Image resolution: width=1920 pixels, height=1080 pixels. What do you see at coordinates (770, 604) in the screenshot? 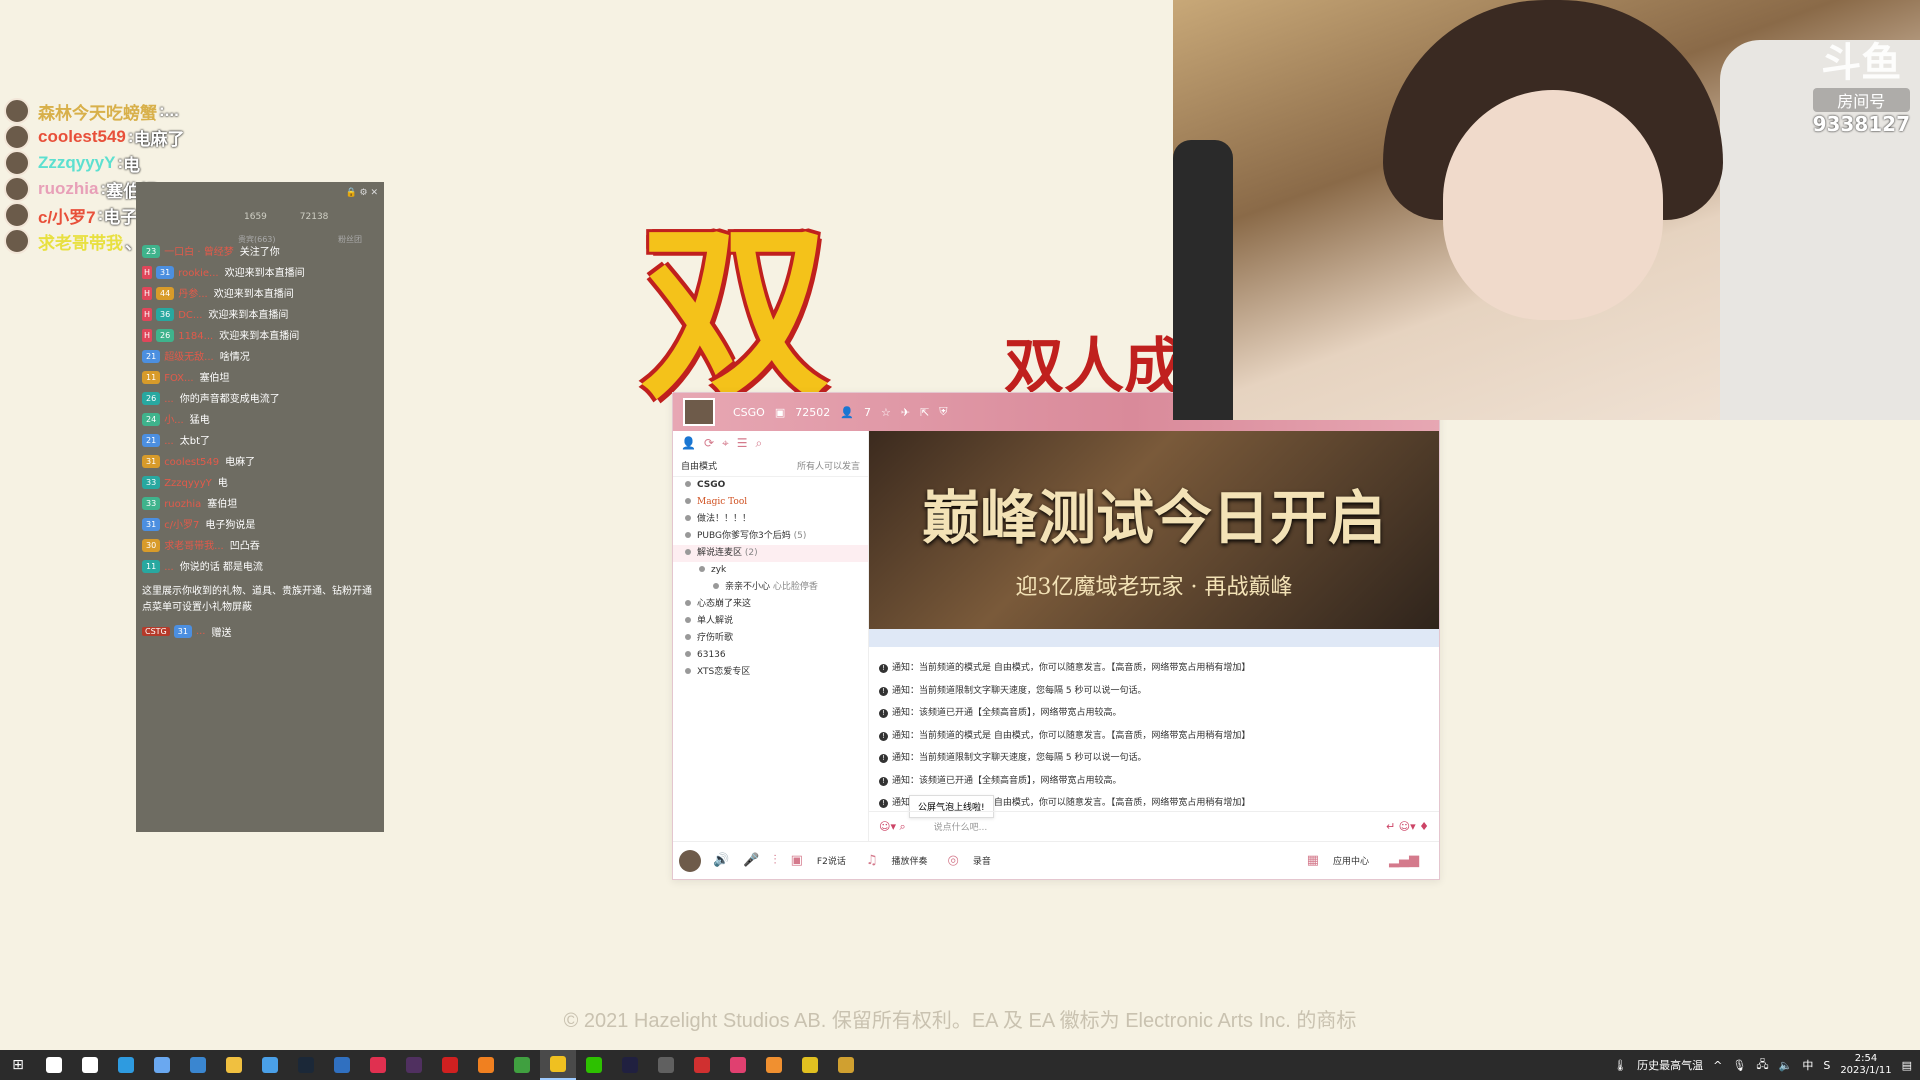
I see `channel-item: 心态崩了来这` at bounding box center [770, 604].